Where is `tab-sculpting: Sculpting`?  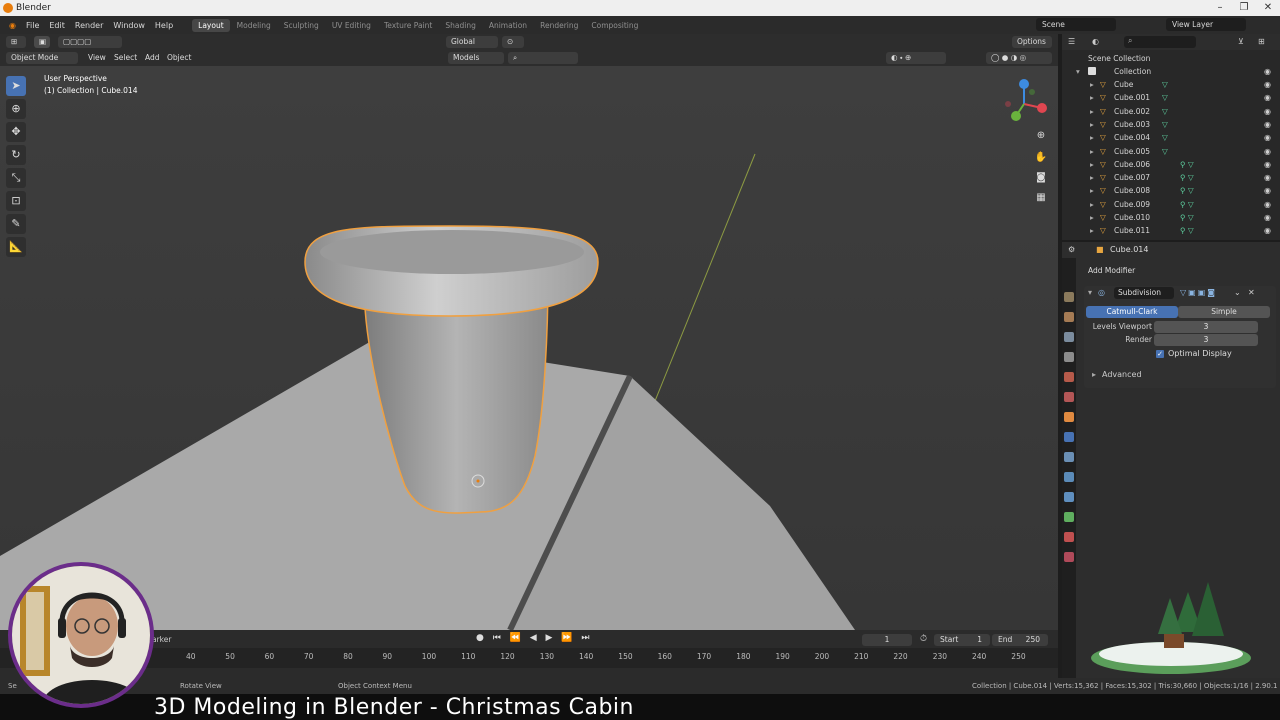 tab-sculpting: Sculpting is located at coordinates (301, 25).